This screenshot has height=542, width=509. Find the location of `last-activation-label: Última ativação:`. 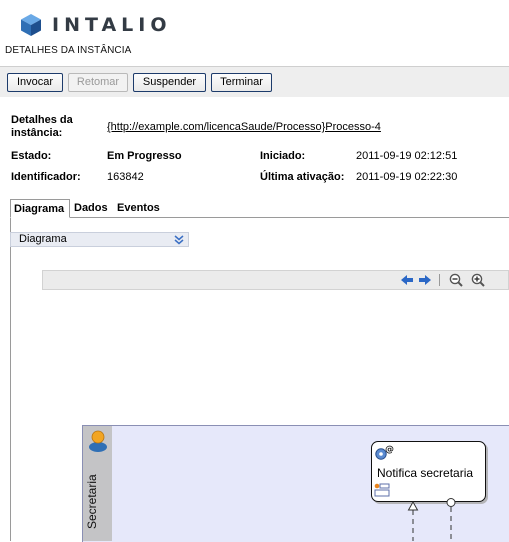

last-activation-label: Última ativação: is located at coordinates (302, 177).